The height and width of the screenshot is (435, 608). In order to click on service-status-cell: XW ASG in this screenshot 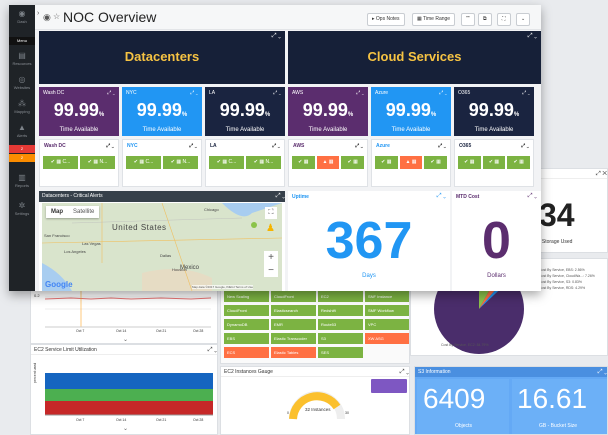, I will do `click(387, 338)`.